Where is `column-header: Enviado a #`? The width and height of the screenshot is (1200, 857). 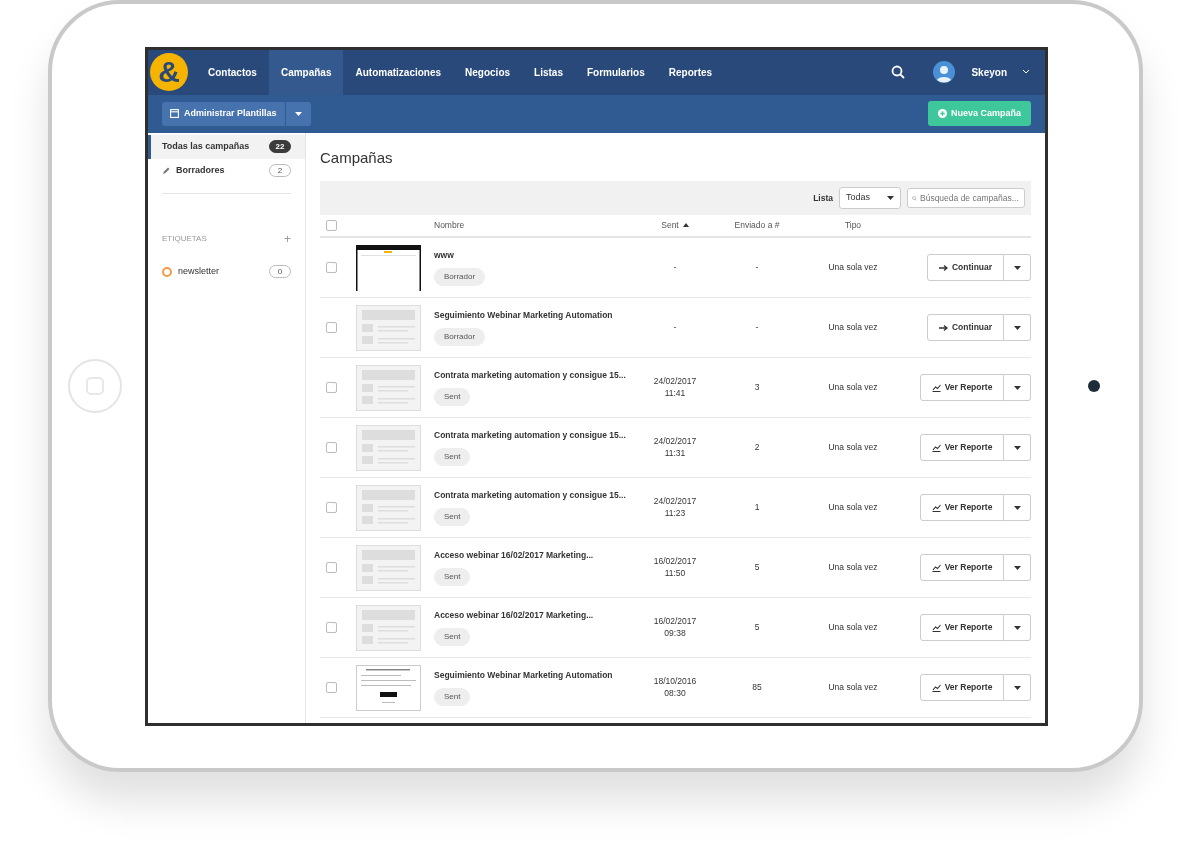
column-header: Enviado a # is located at coordinates (757, 224).